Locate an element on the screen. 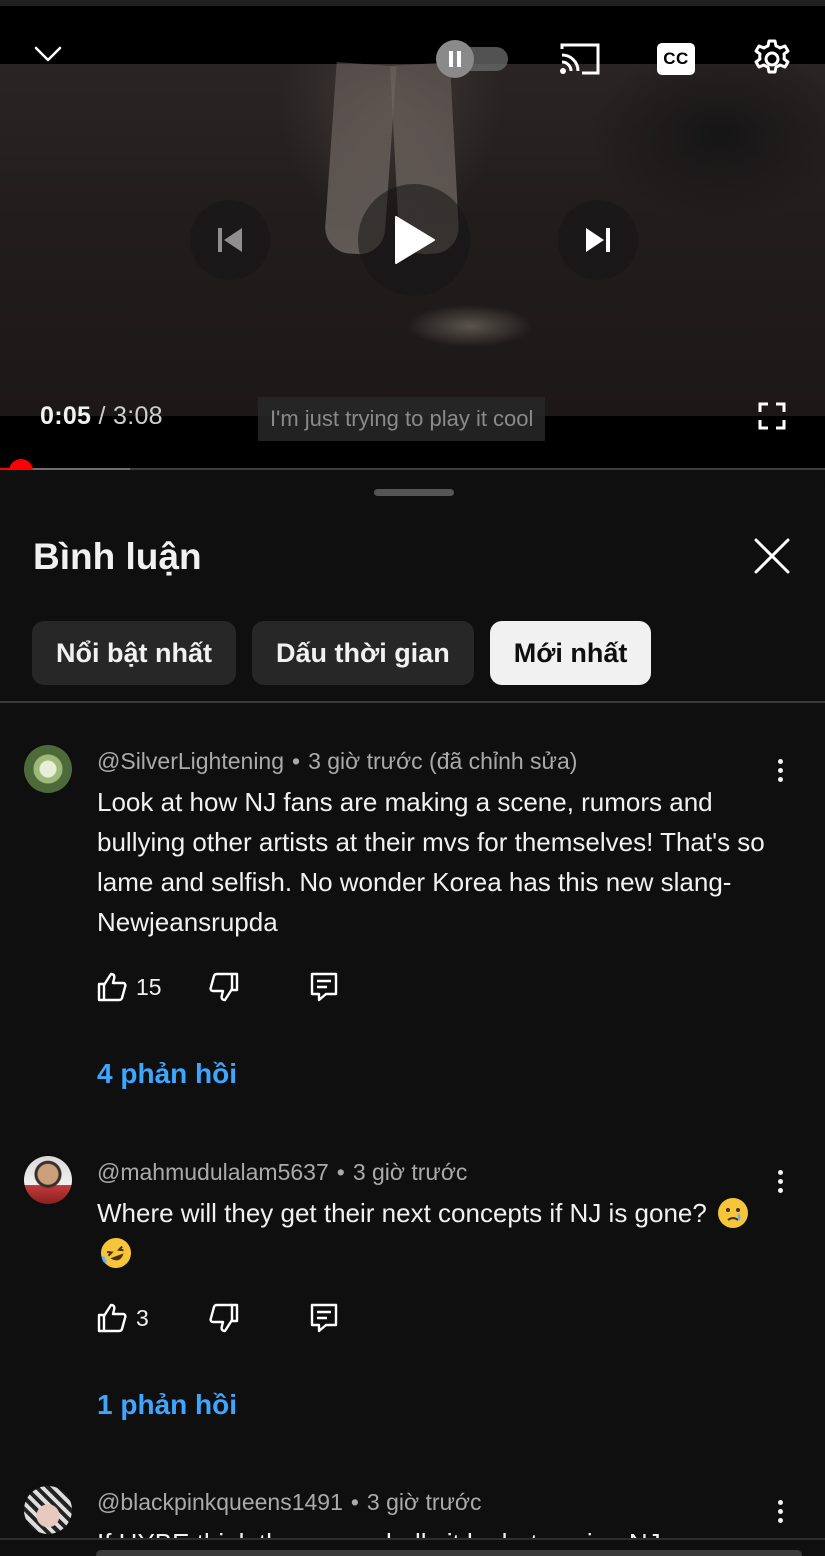  replies-link: 4 phản hồi is located at coordinates (167, 1074).